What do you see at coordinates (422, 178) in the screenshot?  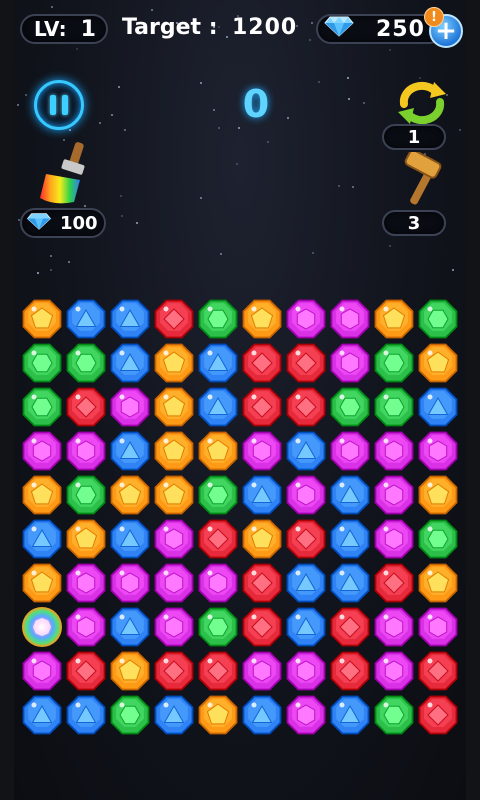 I see `hammer-icon` at bounding box center [422, 178].